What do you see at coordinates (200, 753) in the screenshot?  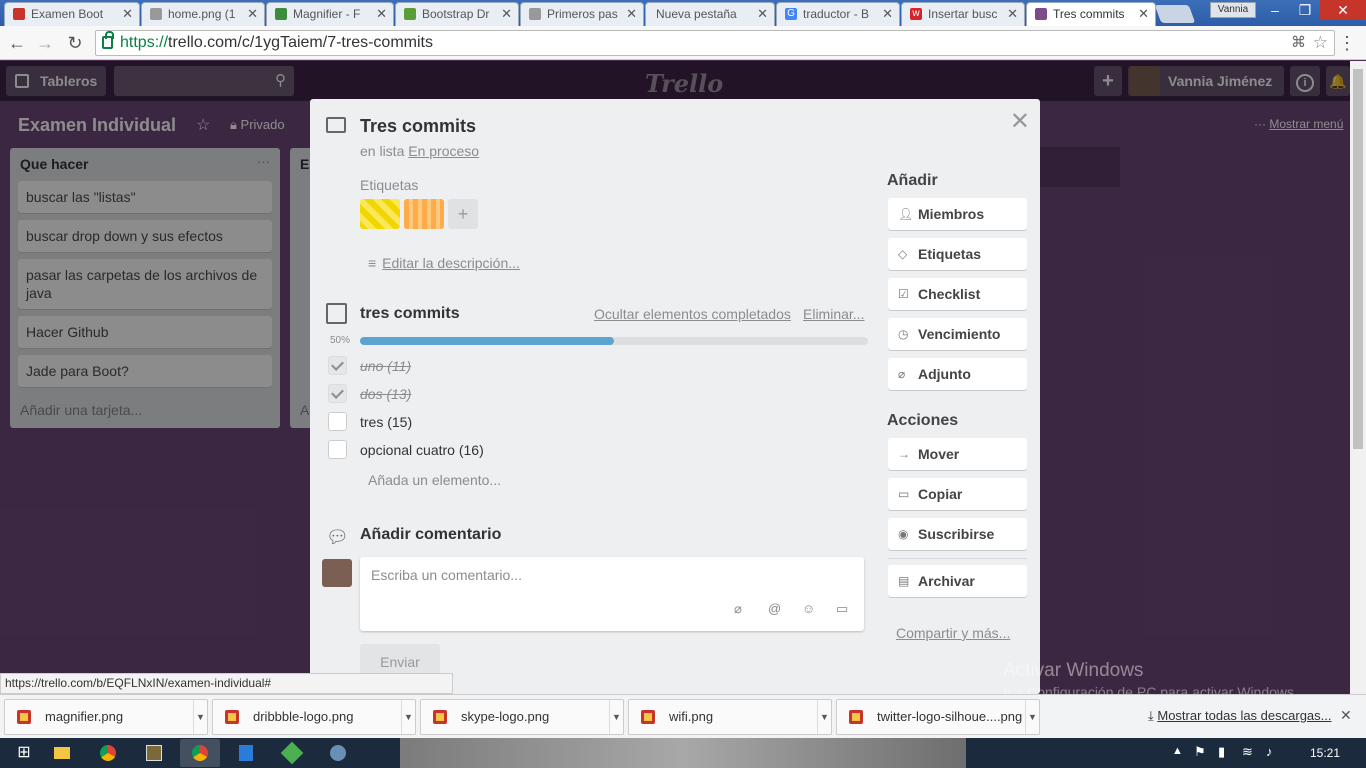 I see `chrome-active-taskbar-icon` at bounding box center [200, 753].